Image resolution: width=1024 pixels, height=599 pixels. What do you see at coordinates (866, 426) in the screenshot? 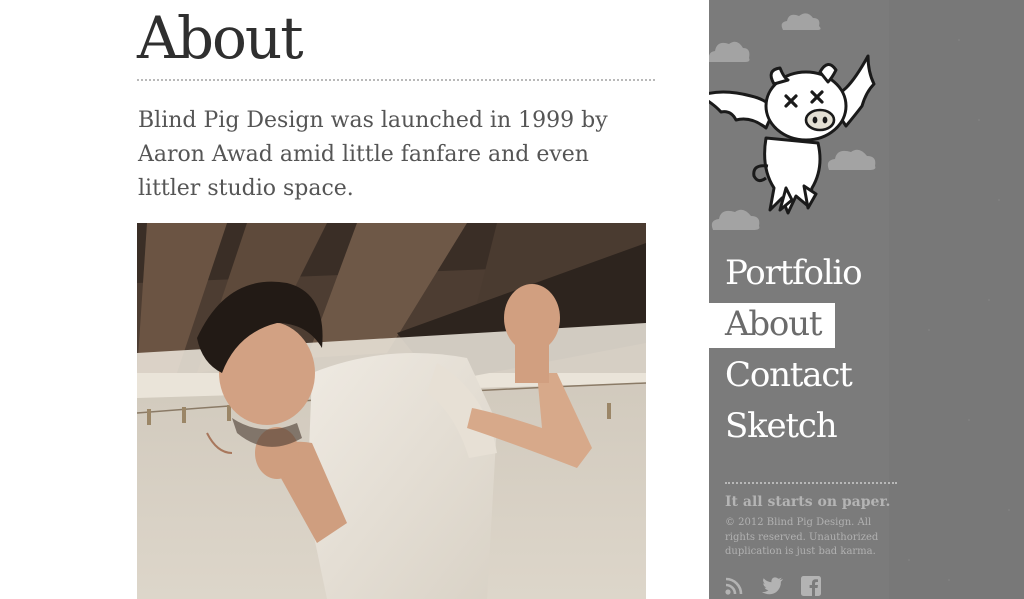
I see `nav-item-sketch: Sketch` at bounding box center [866, 426].